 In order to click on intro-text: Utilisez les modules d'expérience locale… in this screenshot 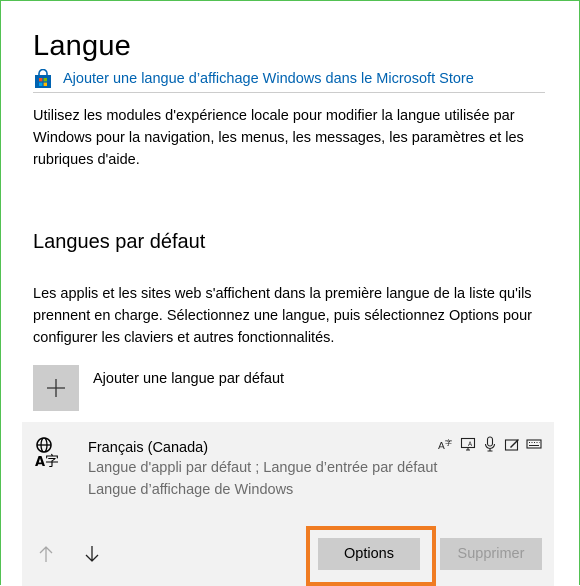, I will do `click(278, 138)`.